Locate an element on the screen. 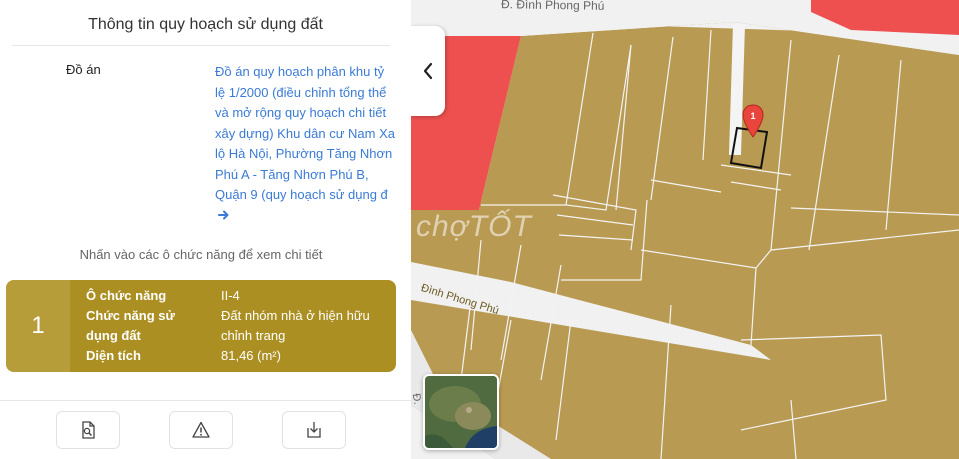  download-button is located at coordinates (314, 430).